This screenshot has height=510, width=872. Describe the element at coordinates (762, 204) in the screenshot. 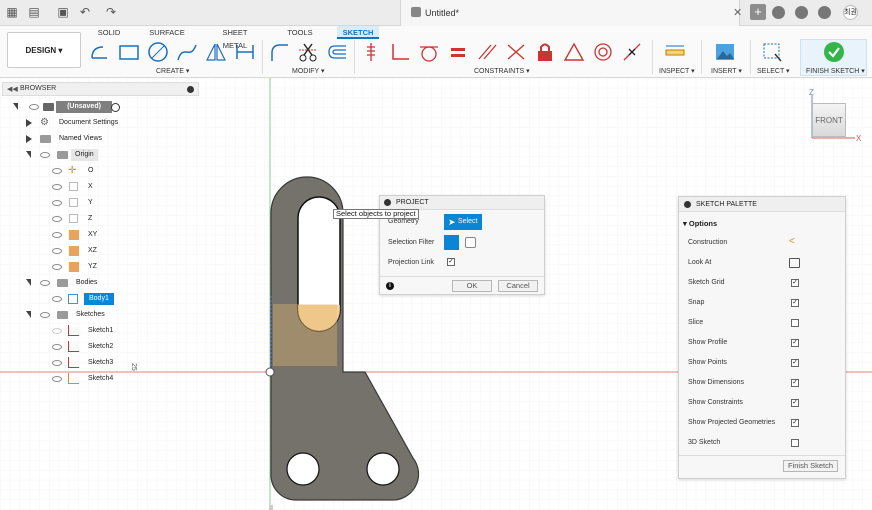

I see `palette-header: SKETCH PALETTE` at that location.